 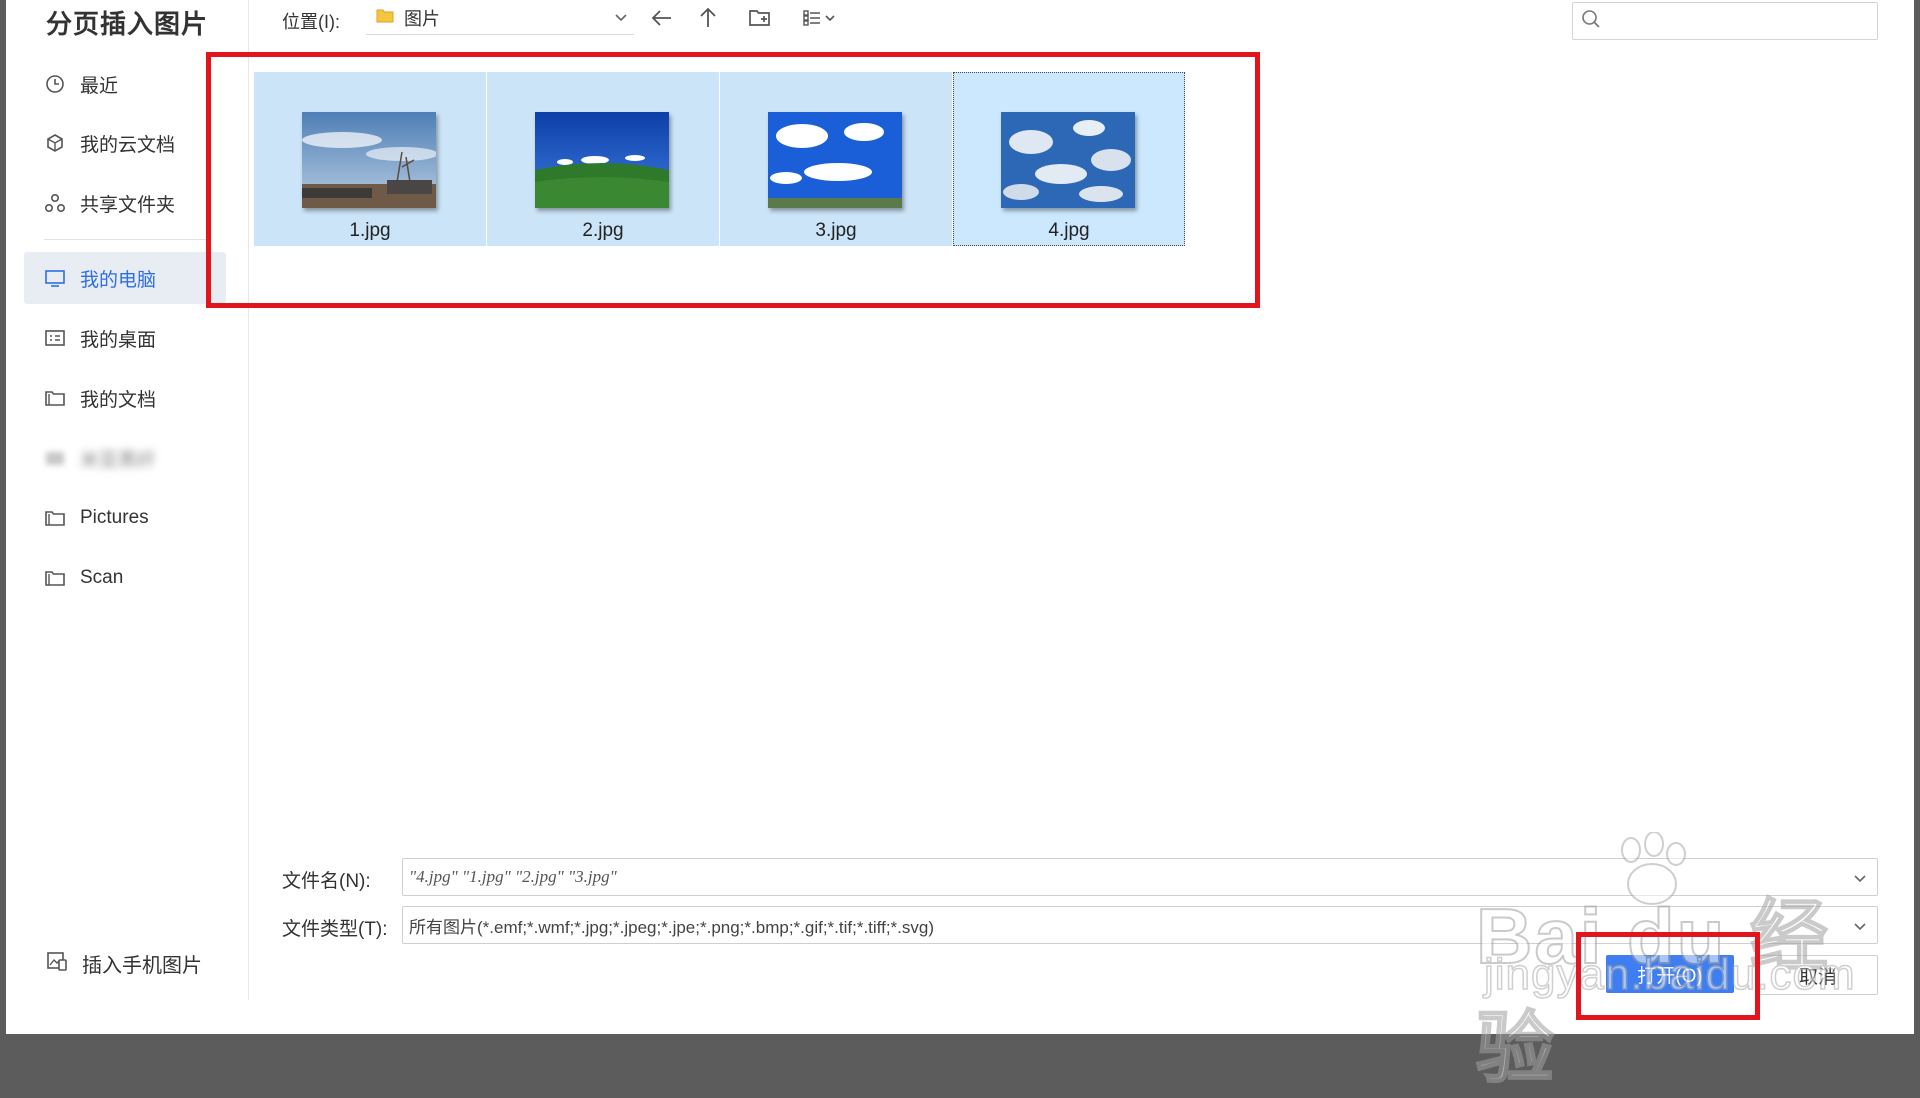 I want to click on file-item-1: 1.jpg, so click(x=370, y=159).